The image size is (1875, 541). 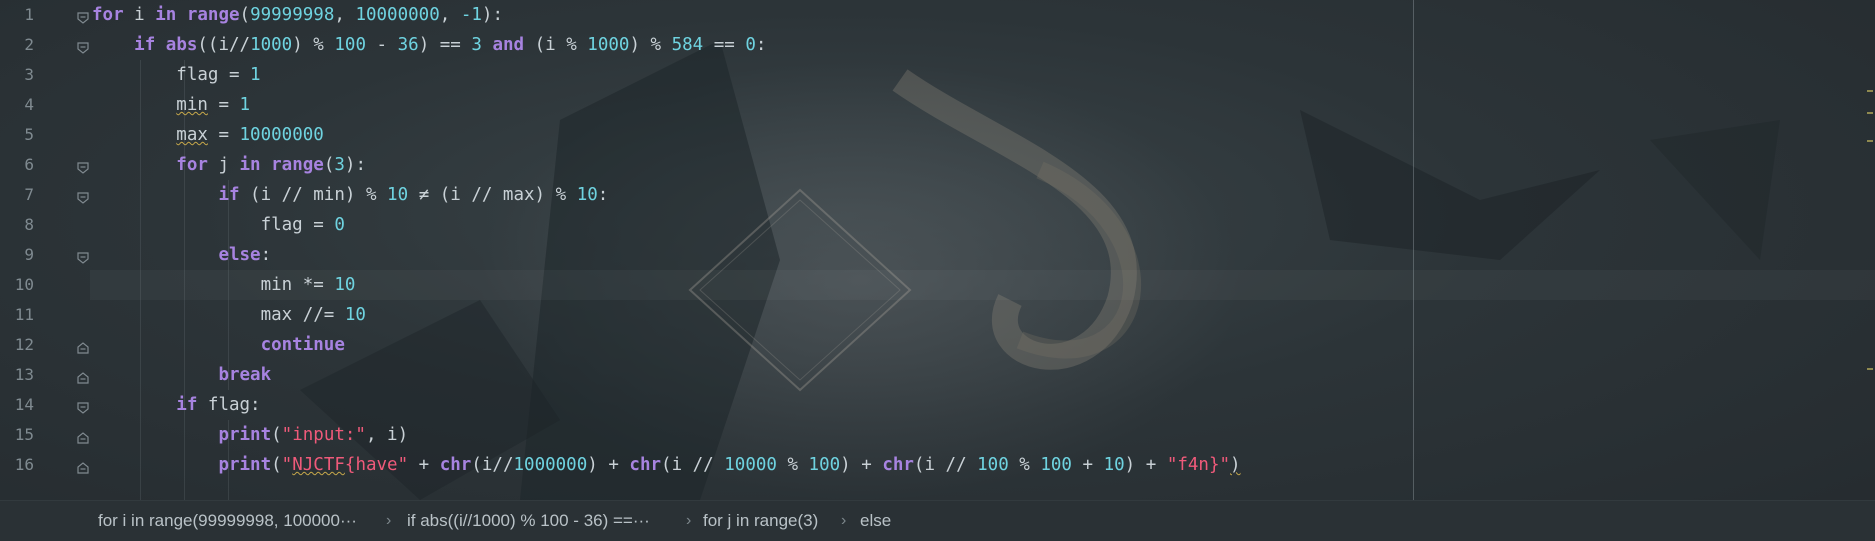 I want to click on code-token: {have", so click(x=376, y=465).